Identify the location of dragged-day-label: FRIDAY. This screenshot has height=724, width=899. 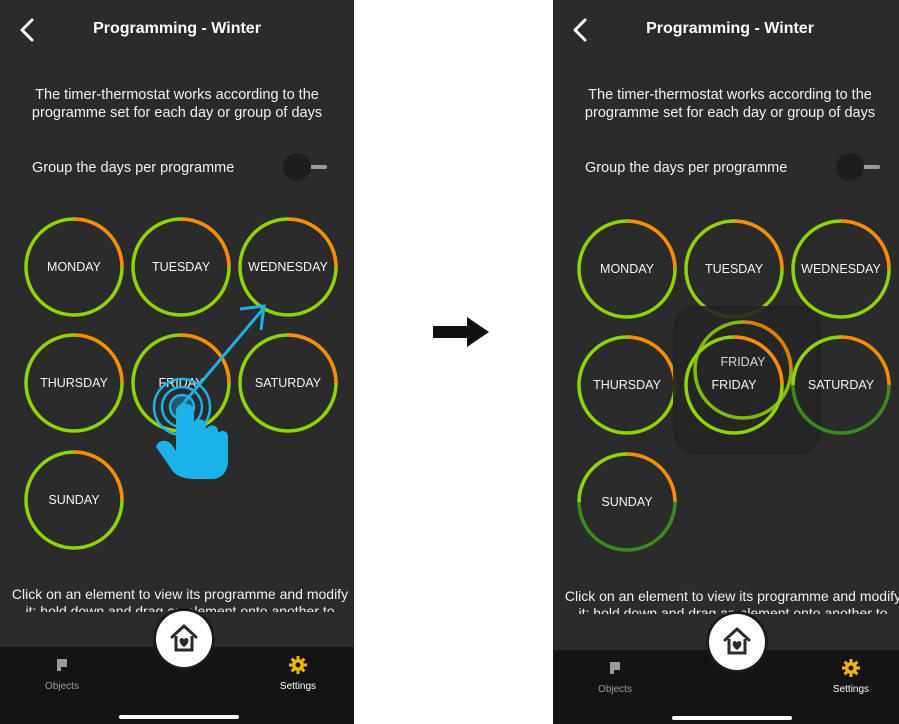
(743, 362).